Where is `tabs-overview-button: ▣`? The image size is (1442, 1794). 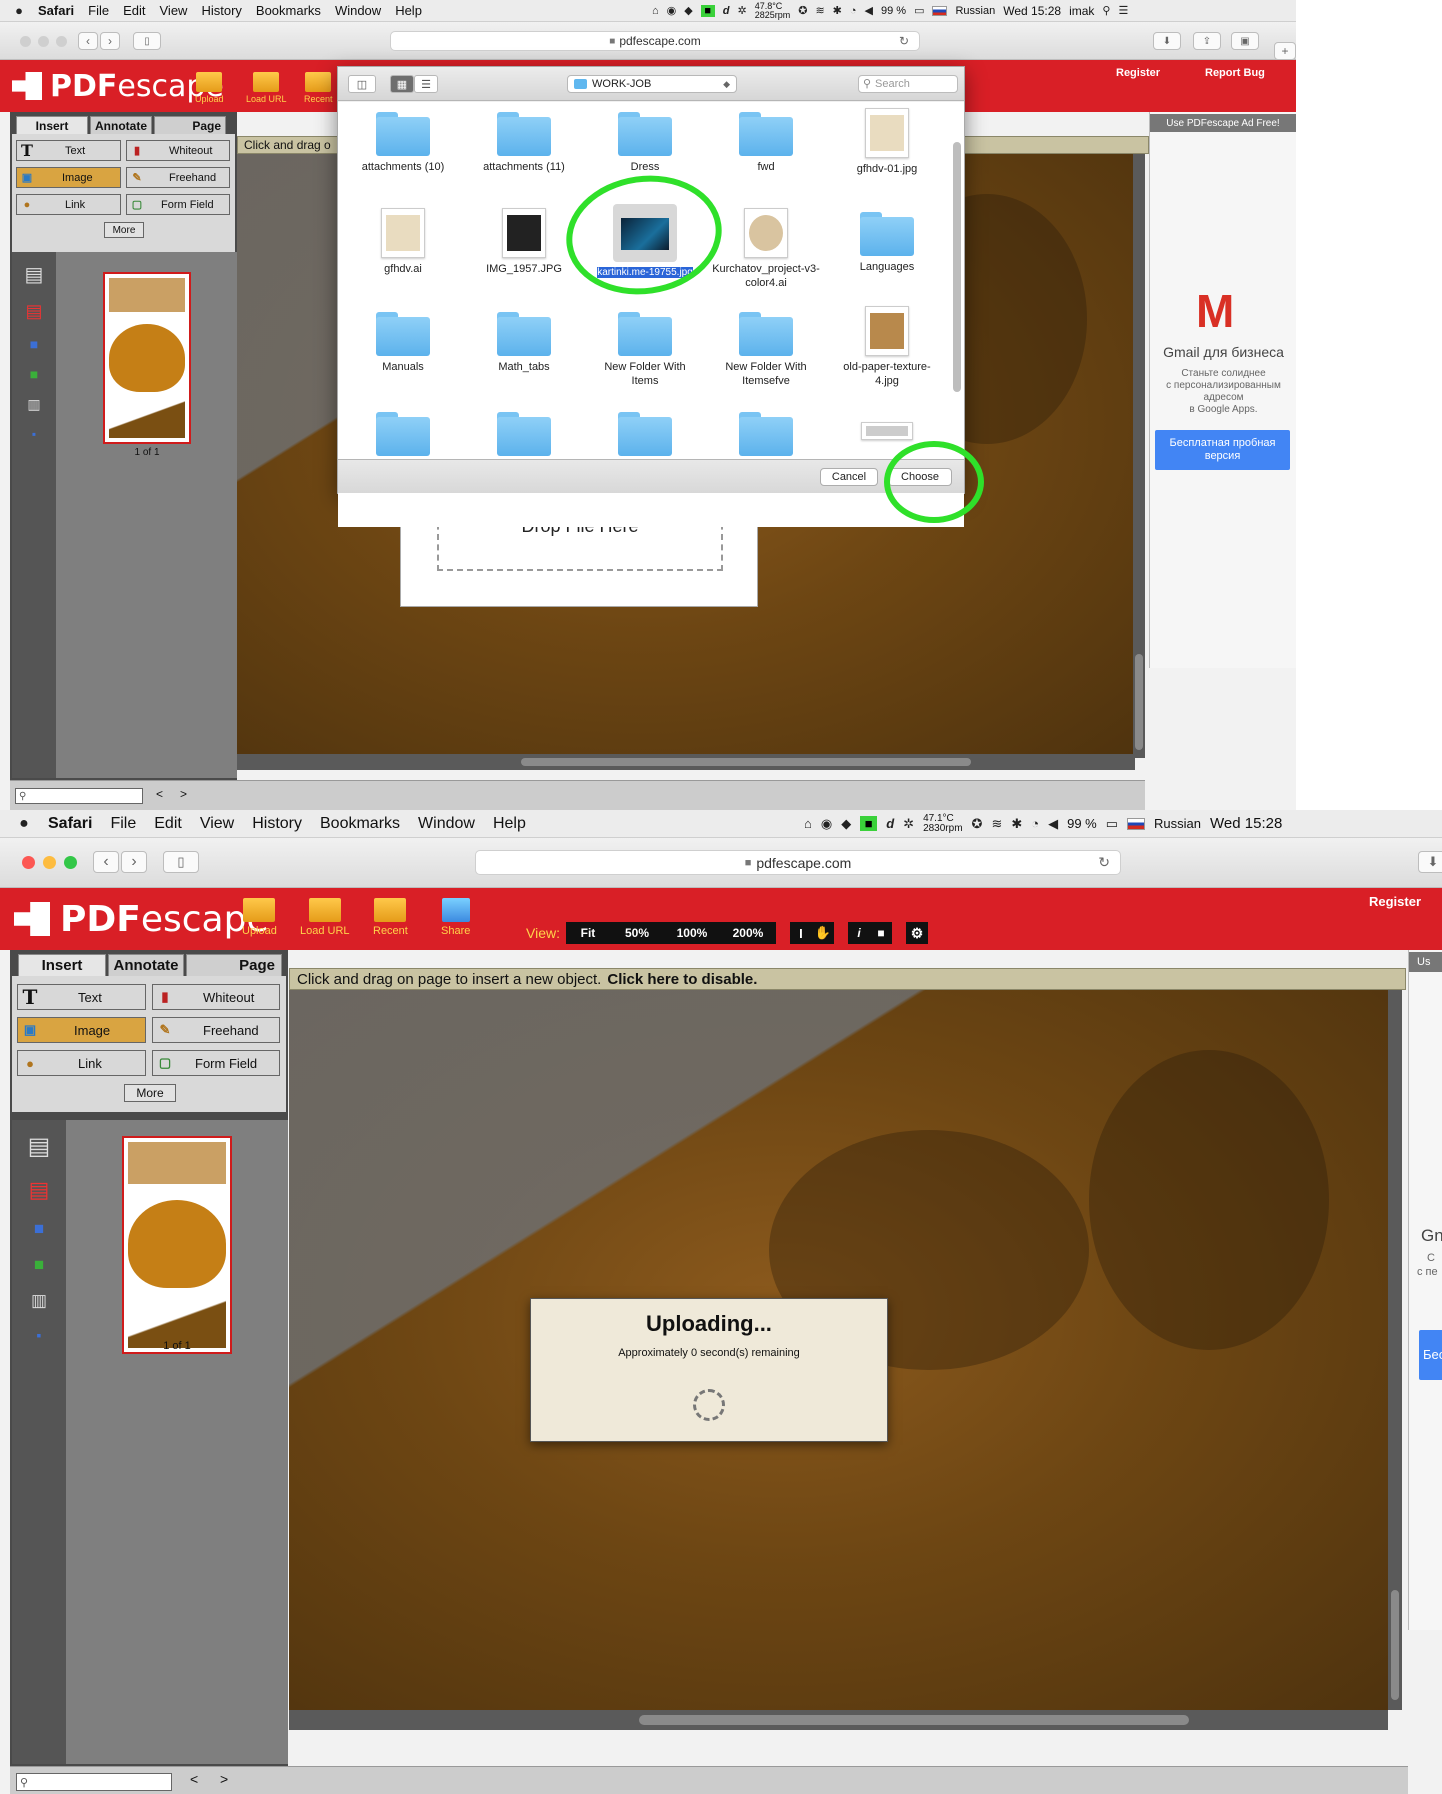
tabs-overview-button: ▣ is located at coordinates (1245, 41).